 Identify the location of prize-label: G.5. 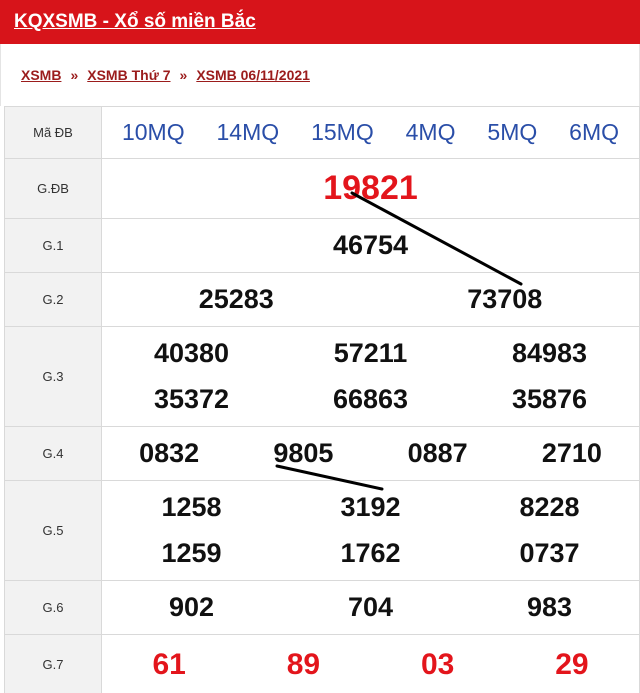
(53, 530).